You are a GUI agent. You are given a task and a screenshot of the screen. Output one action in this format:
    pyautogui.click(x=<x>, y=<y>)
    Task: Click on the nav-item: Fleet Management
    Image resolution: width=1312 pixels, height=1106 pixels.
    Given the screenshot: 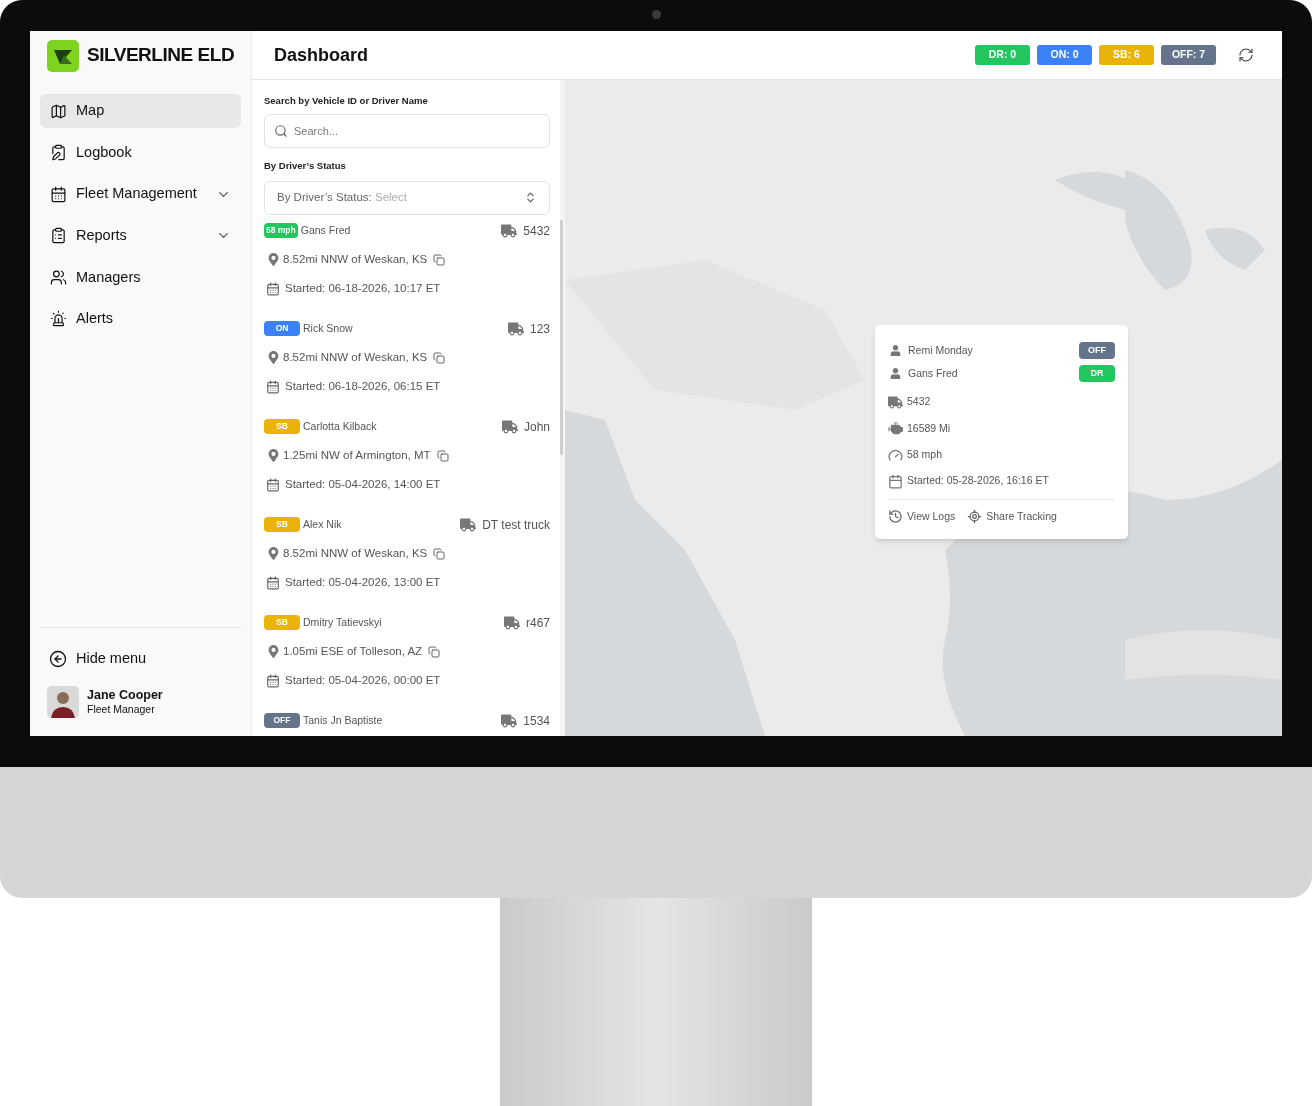 What is the action you would take?
    pyautogui.click(x=140, y=194)
    